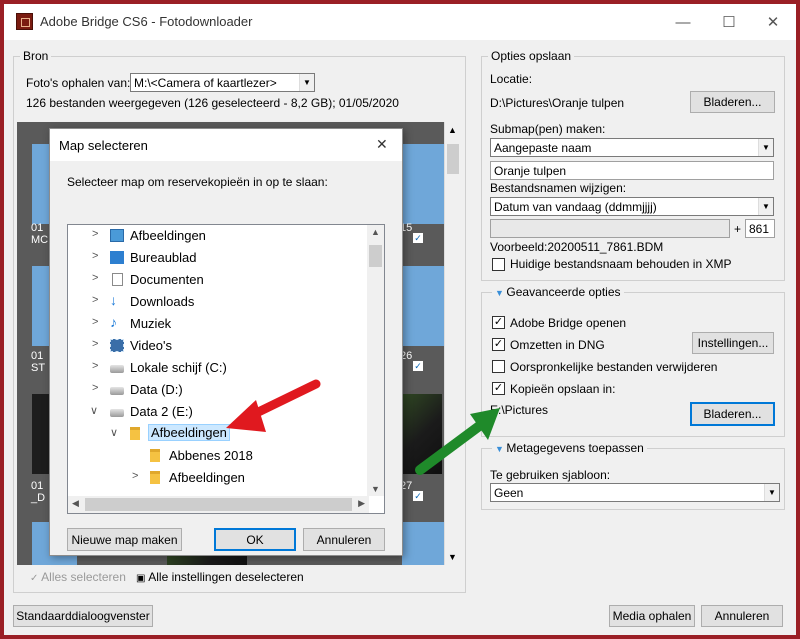 The width and height of the screenshot is (800, 639). Describe the element at coordinates (273, 405) in the screenshot. I see `red-arrow-icon` at that location.